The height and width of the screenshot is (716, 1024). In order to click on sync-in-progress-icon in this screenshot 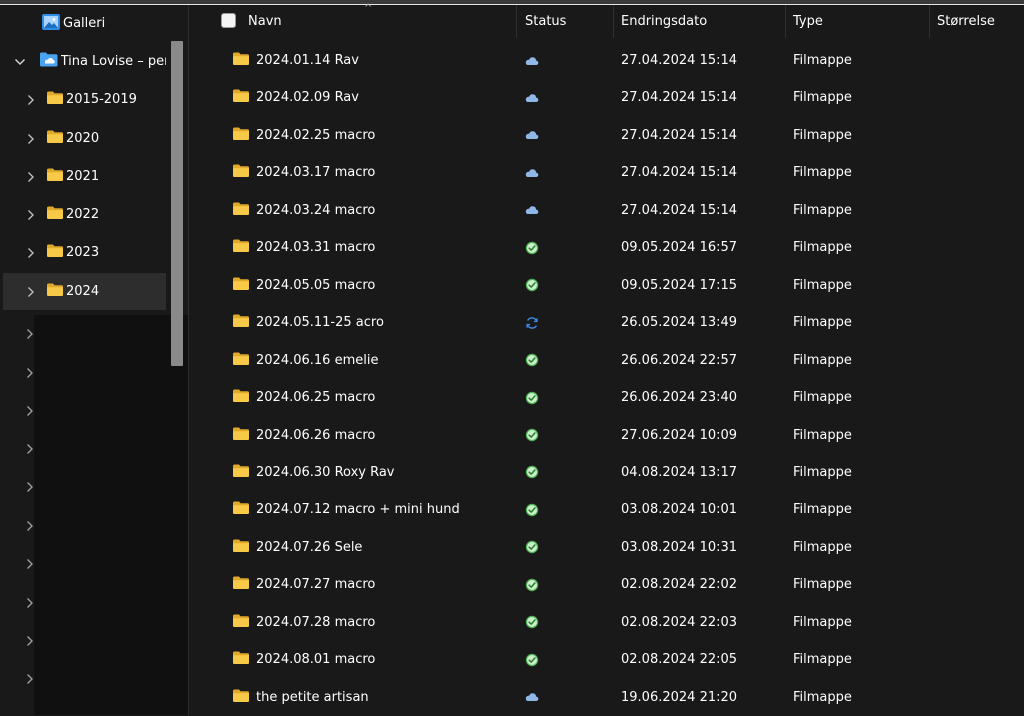, I will do `click(532, 322)`.